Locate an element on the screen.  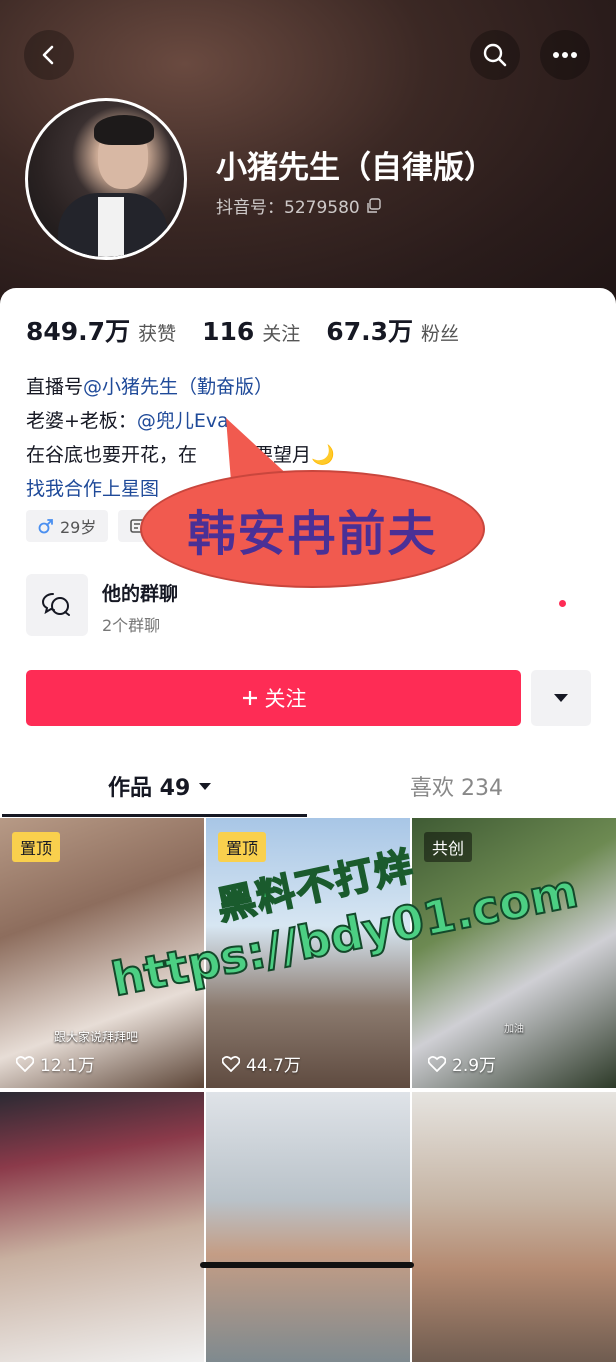
overlay-text: 韩安冉前夫 is located at coordinates (312, 534).